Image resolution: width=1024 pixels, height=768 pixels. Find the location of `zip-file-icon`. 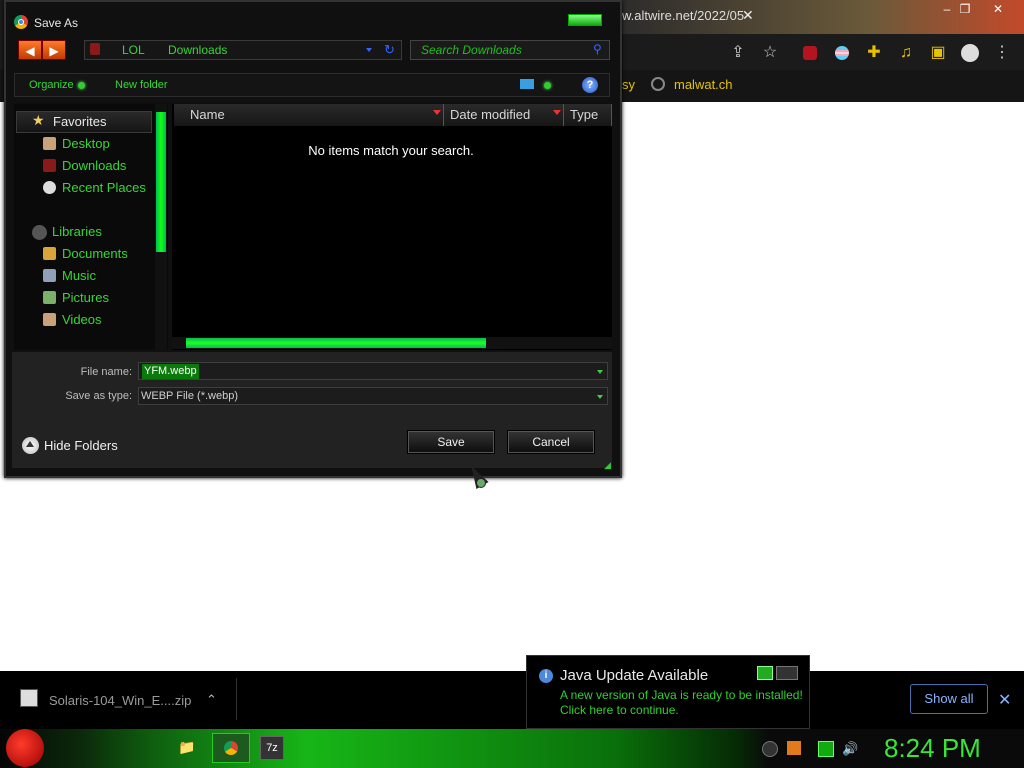

zip-file-icon is located at coordinates (29, 698).